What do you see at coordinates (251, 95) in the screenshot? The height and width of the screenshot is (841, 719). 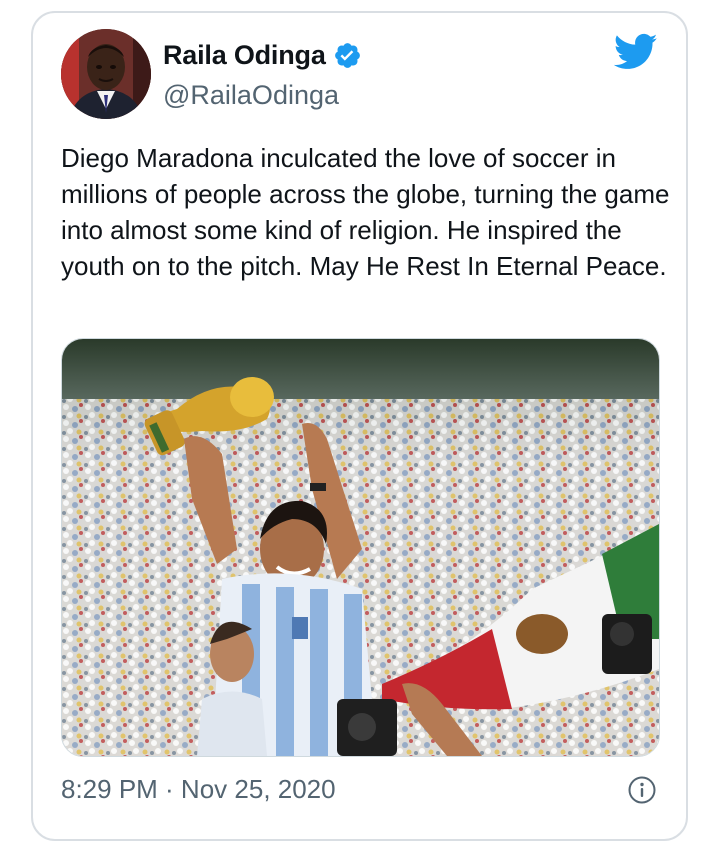 I see `author-handle: @RailaOdinga` at bounding box center [251, 95].